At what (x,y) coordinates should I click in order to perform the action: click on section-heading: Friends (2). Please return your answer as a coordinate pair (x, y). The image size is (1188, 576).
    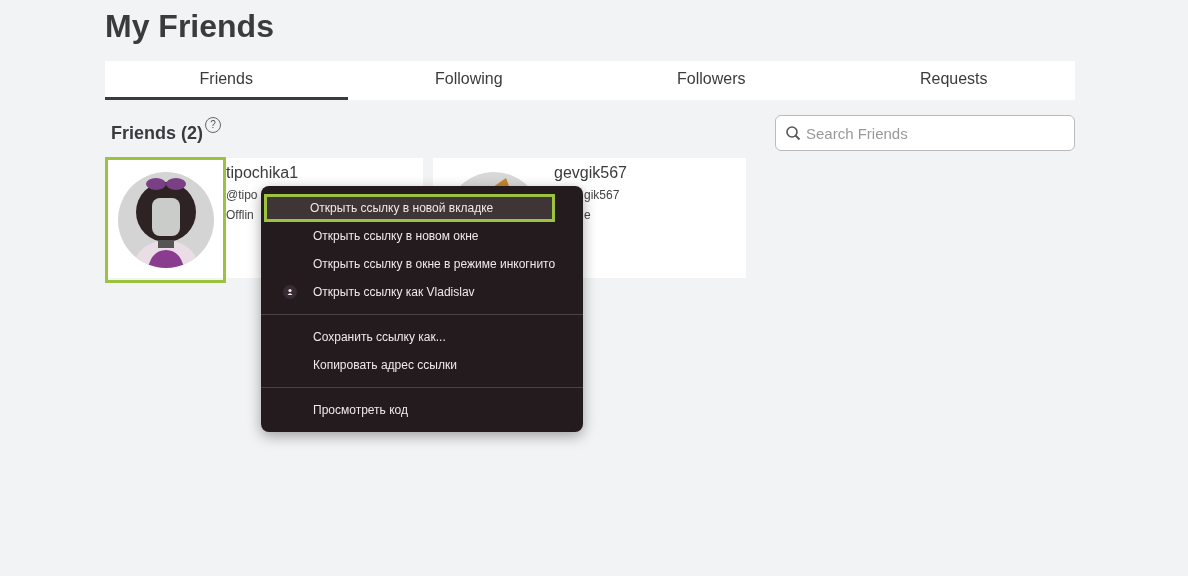
    Looking at the image, I should click on (157, 133).